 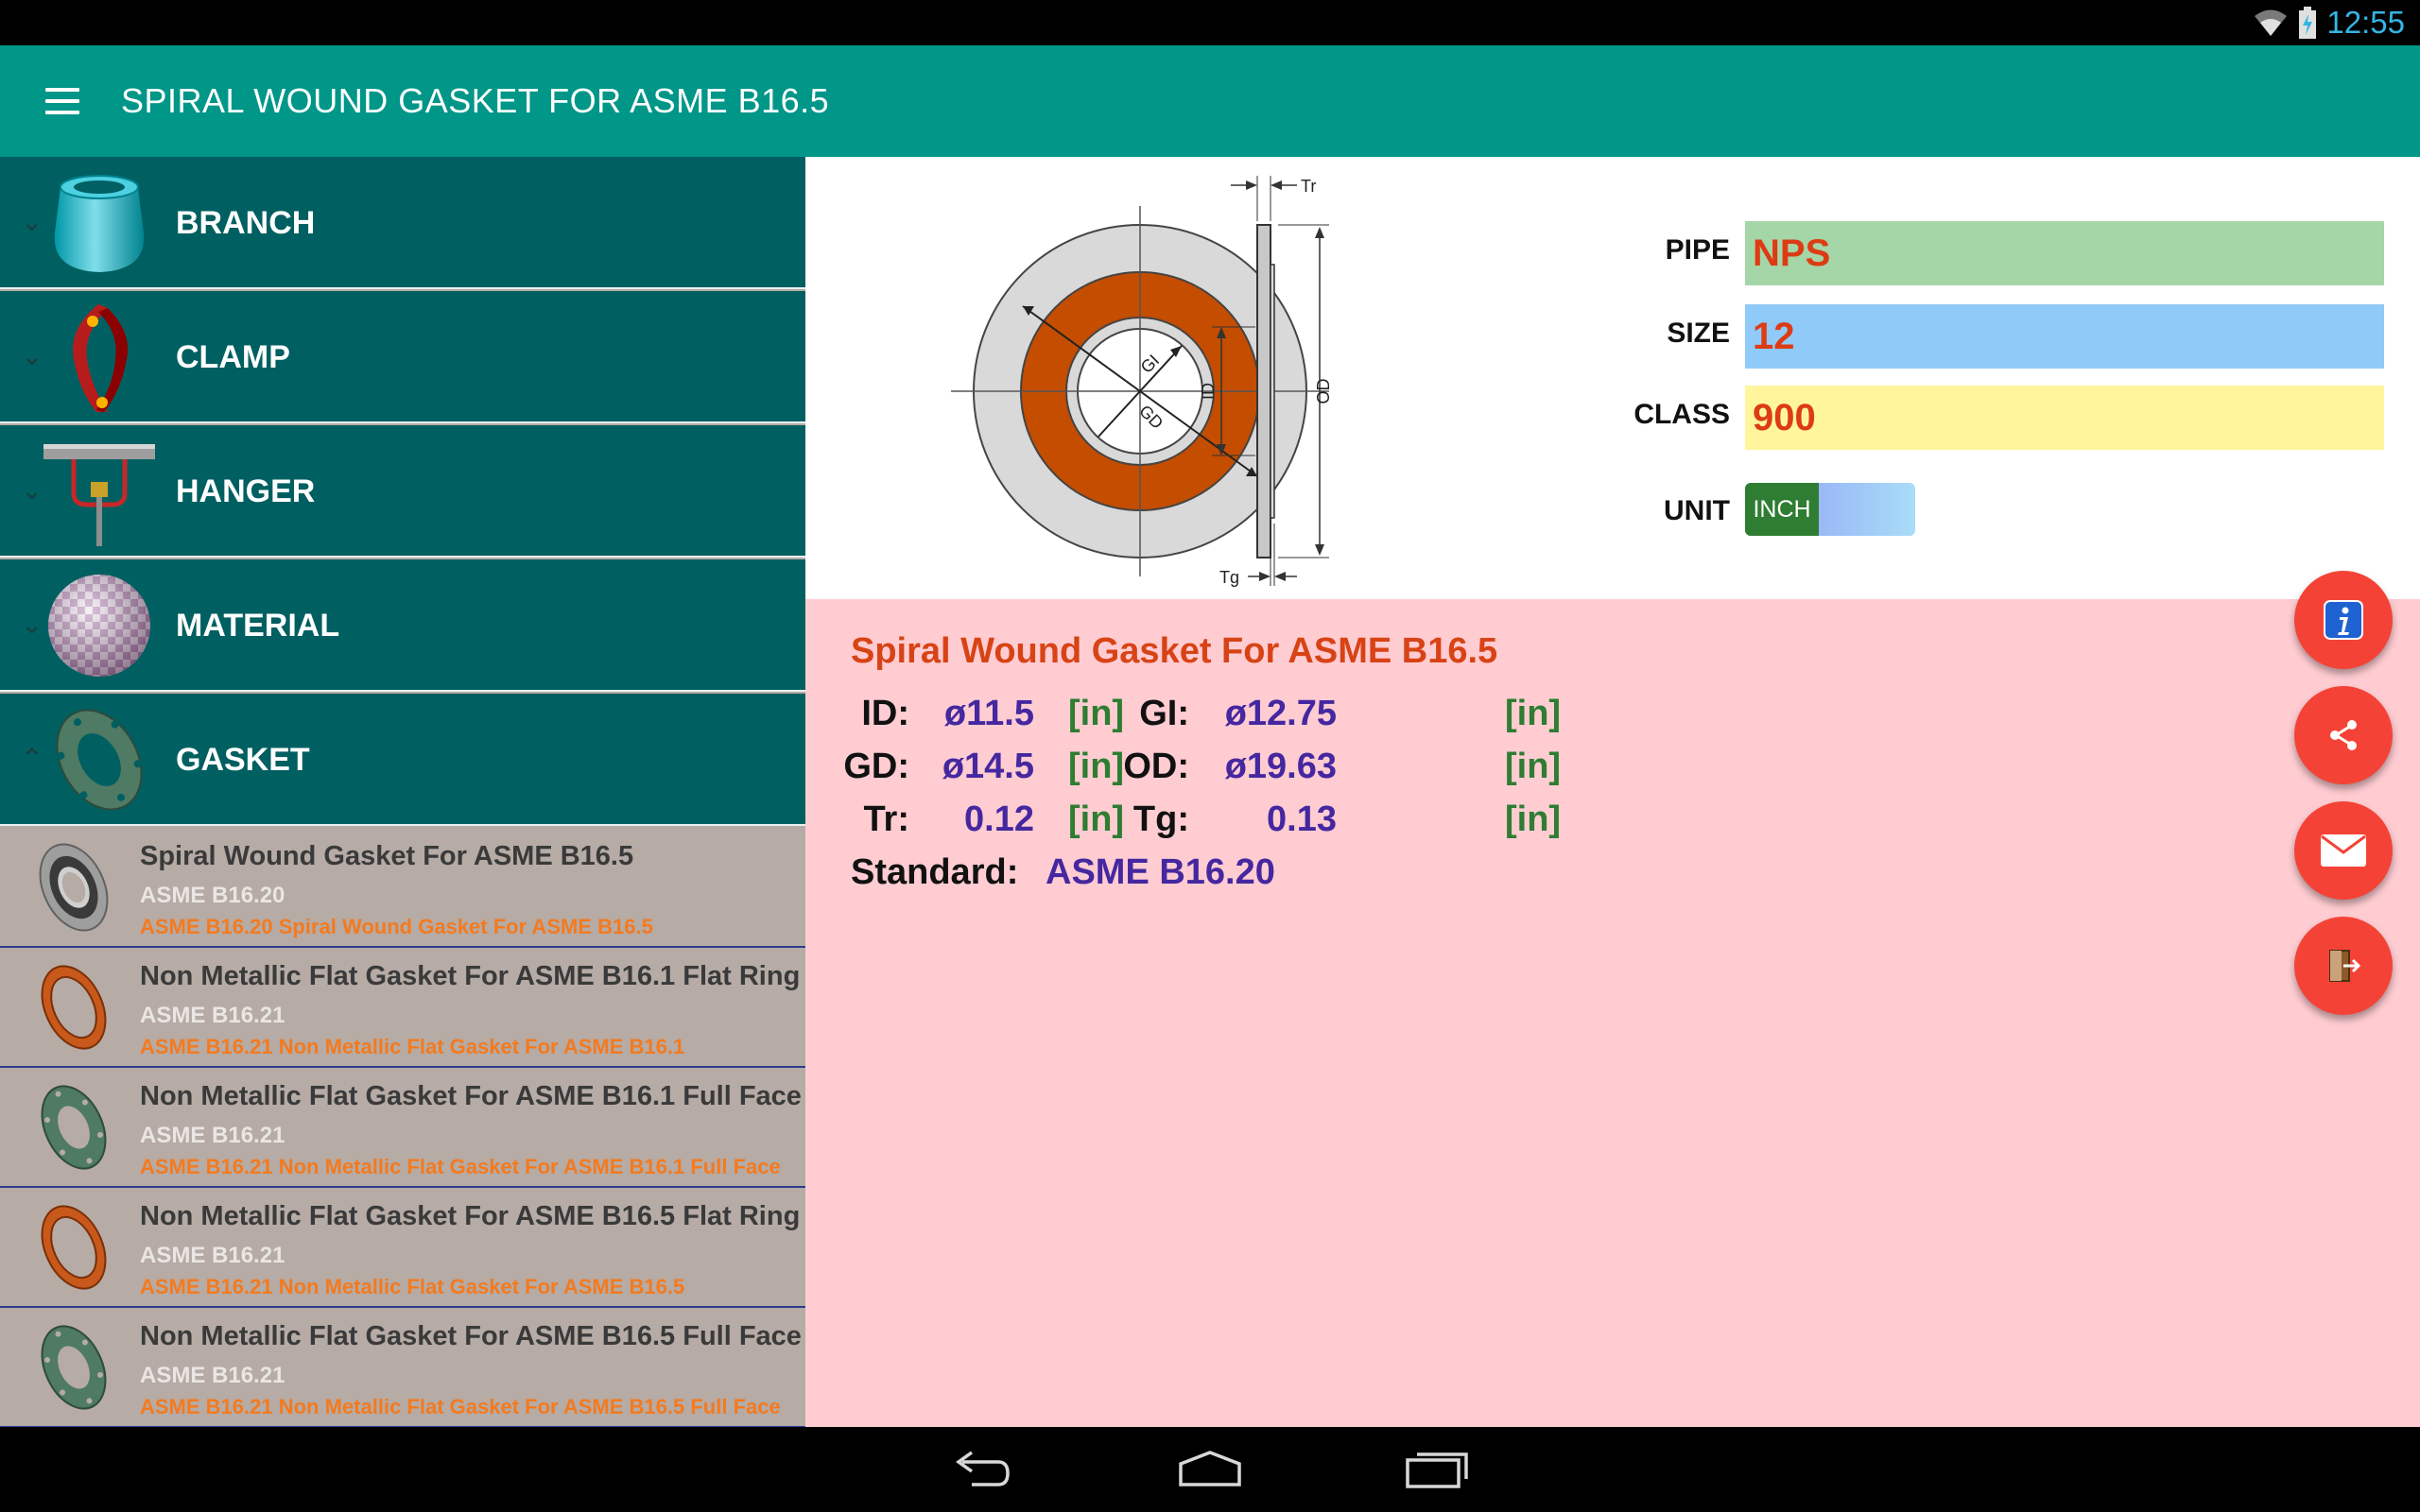 I want to click on pipe-label: PIPE, so click(x=1697, y=250).